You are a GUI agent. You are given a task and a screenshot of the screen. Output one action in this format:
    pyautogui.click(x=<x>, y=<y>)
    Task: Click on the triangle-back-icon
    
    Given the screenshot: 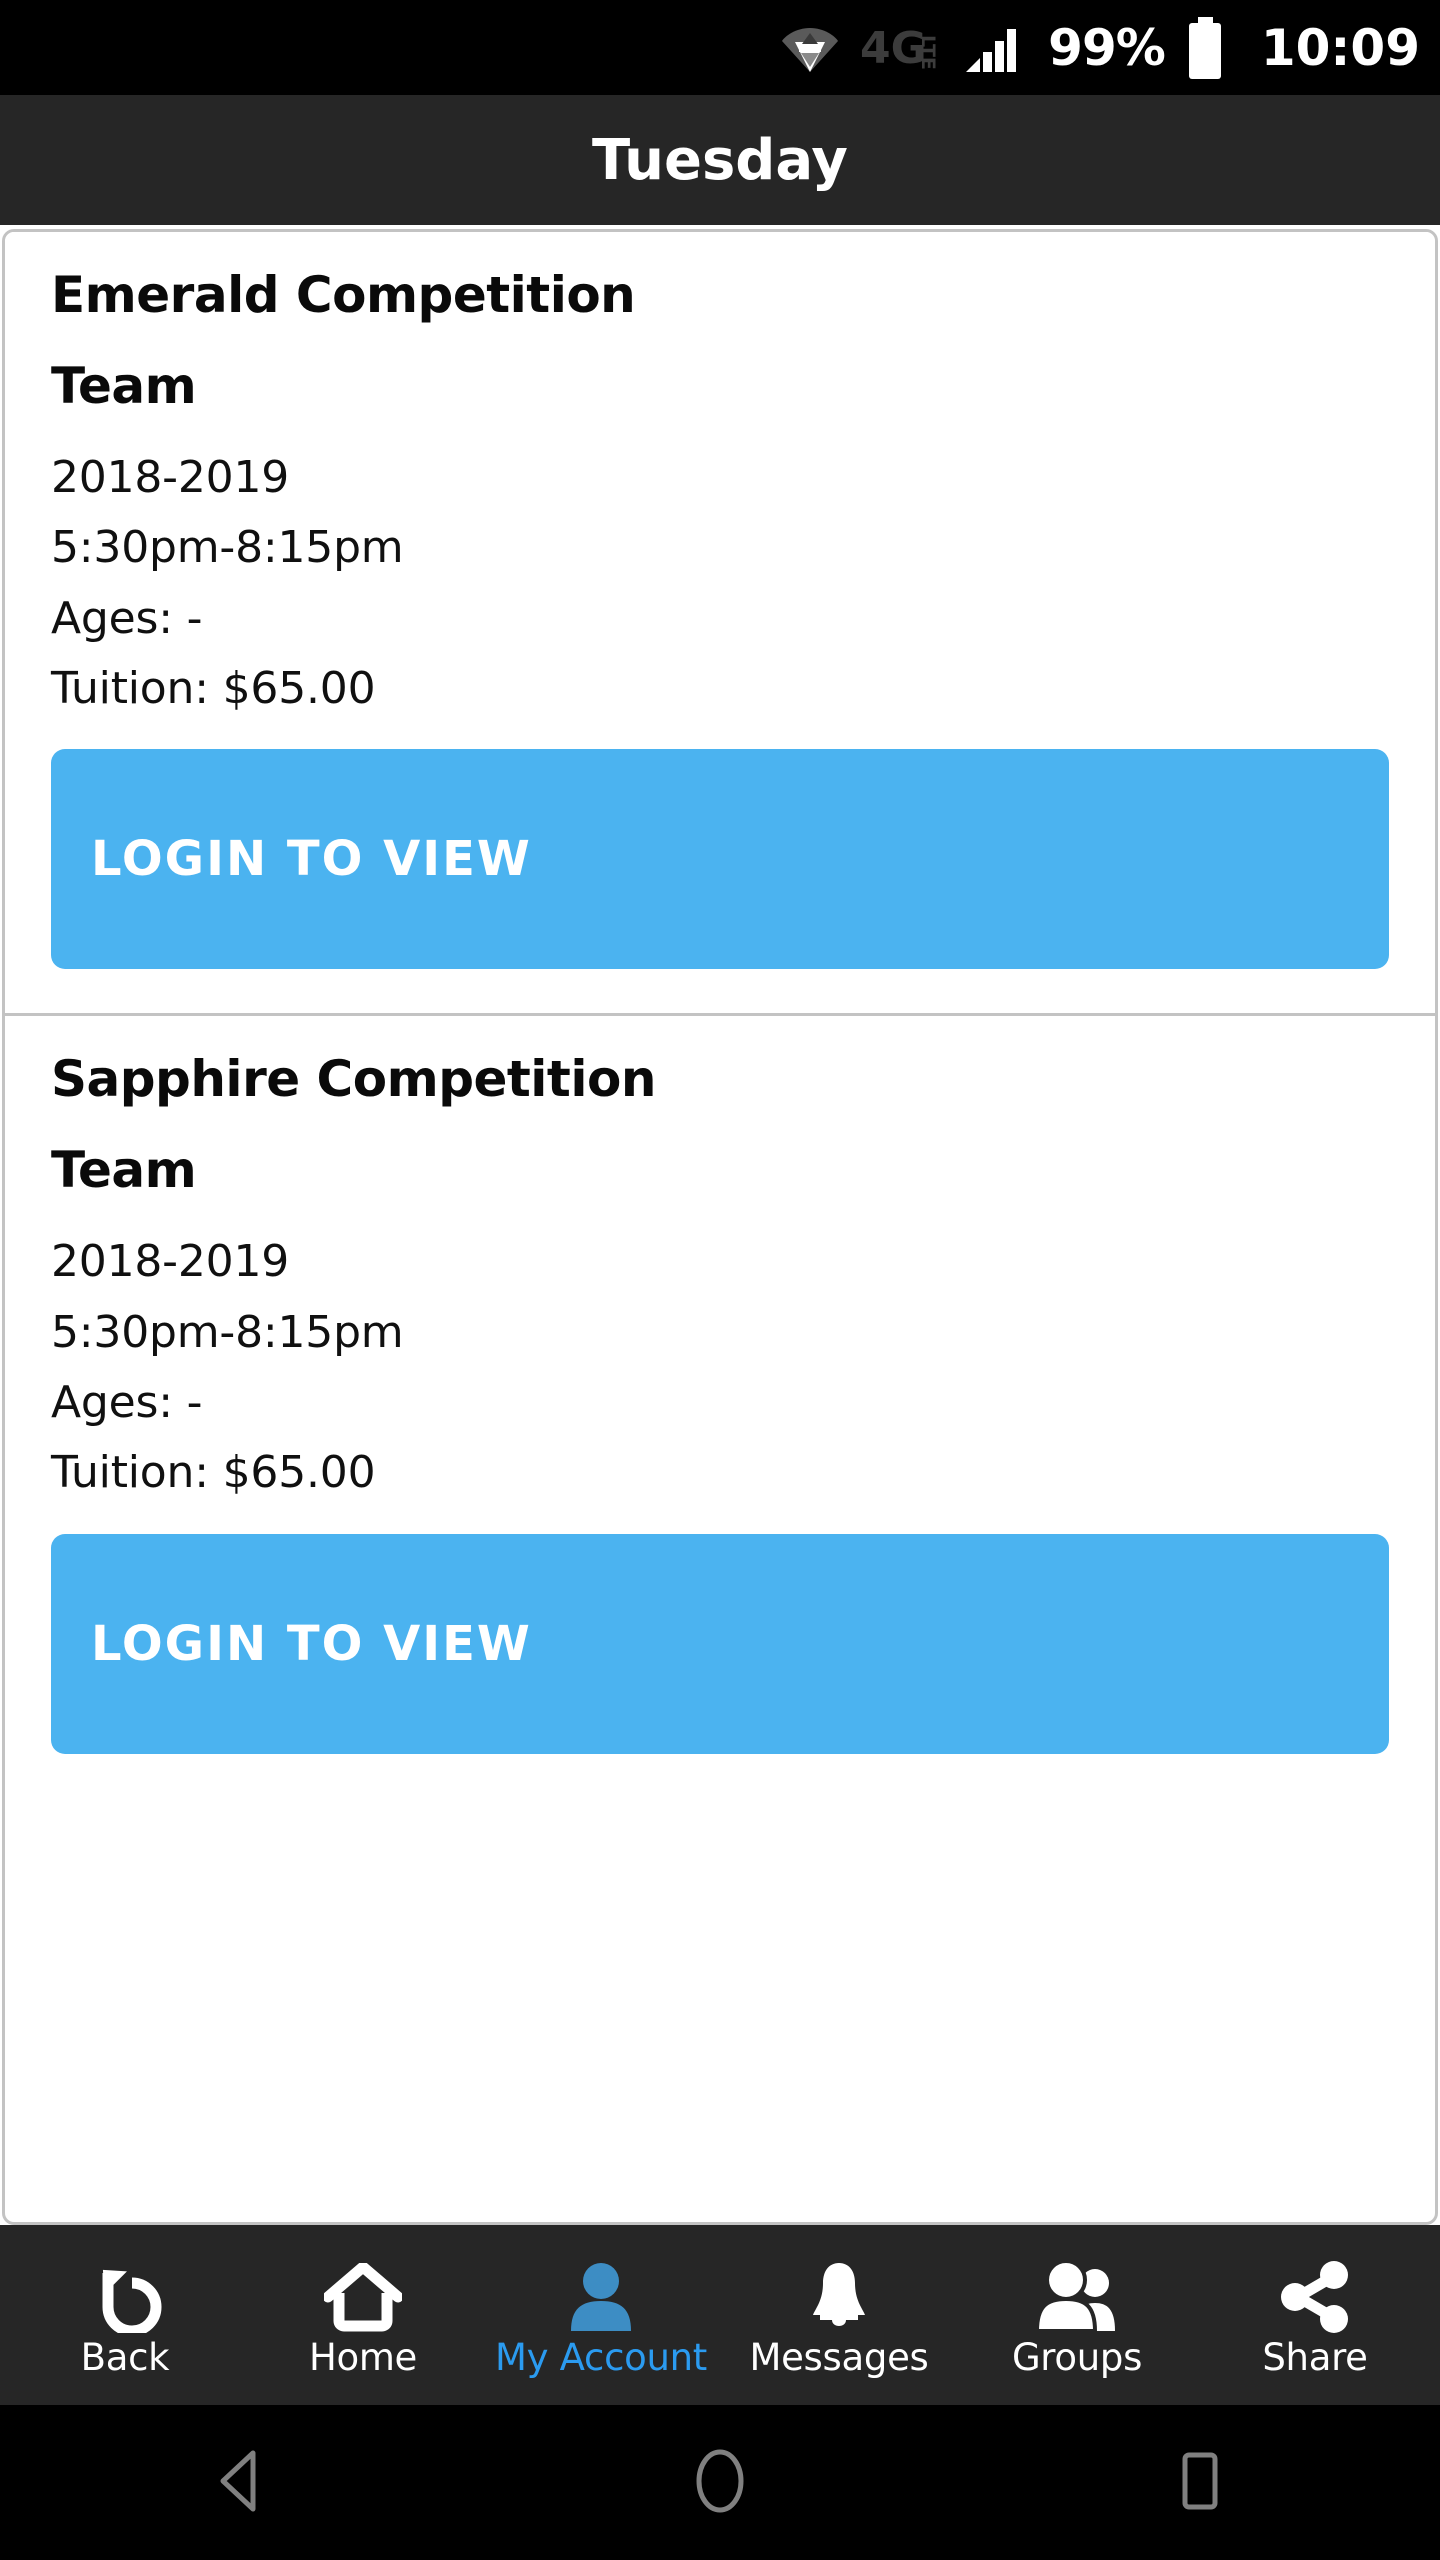 What is the action you would take?
    pyautogui.click(x=240, y=2483)
    